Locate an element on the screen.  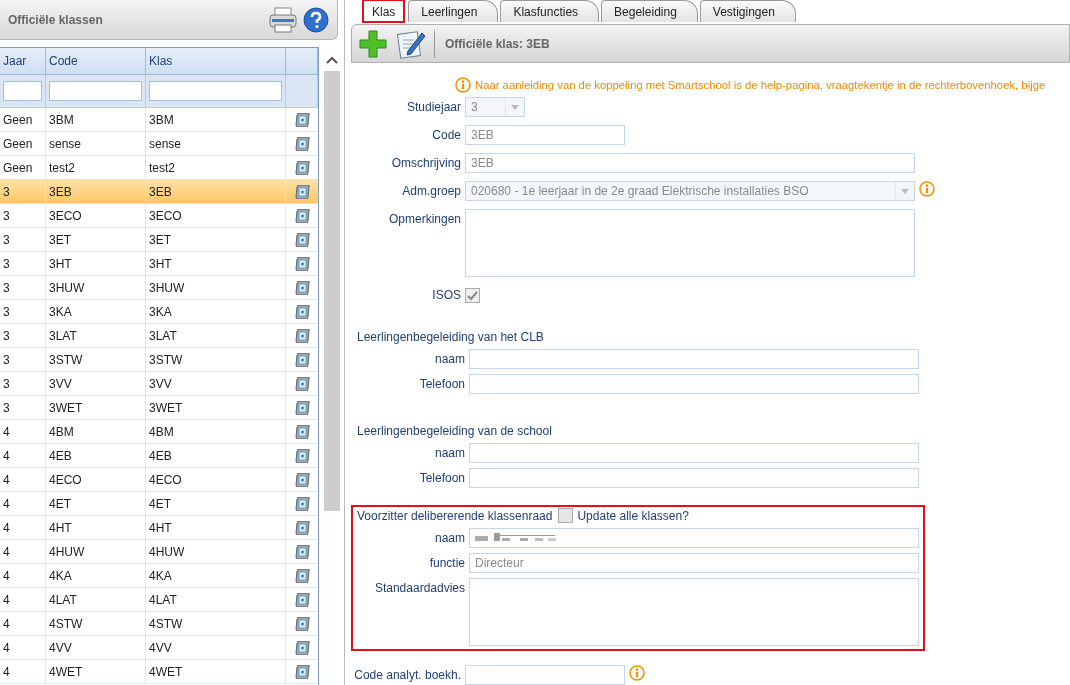
table-cell: 4ET is located at coordinates (216, 503).